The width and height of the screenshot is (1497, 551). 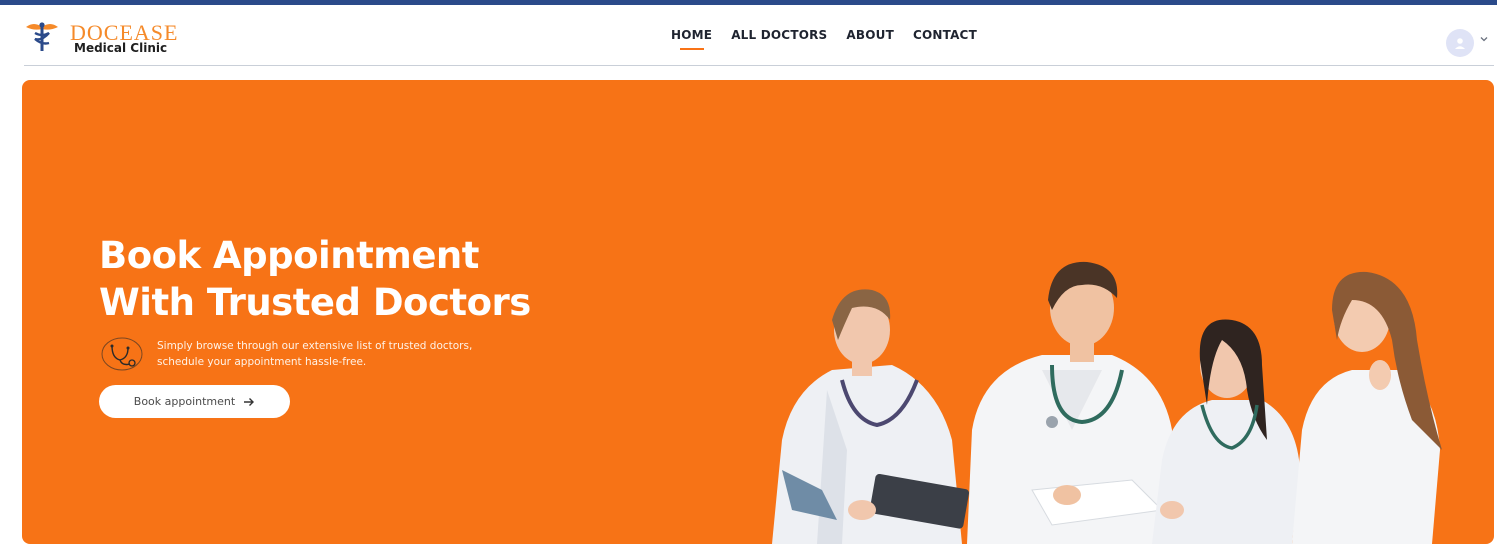 What do you see at coordinates (262, 362) in the screenshot?
I see `hero-description-line-2: schedule your appointment hassle-free.` at bounding box center [262, 362].